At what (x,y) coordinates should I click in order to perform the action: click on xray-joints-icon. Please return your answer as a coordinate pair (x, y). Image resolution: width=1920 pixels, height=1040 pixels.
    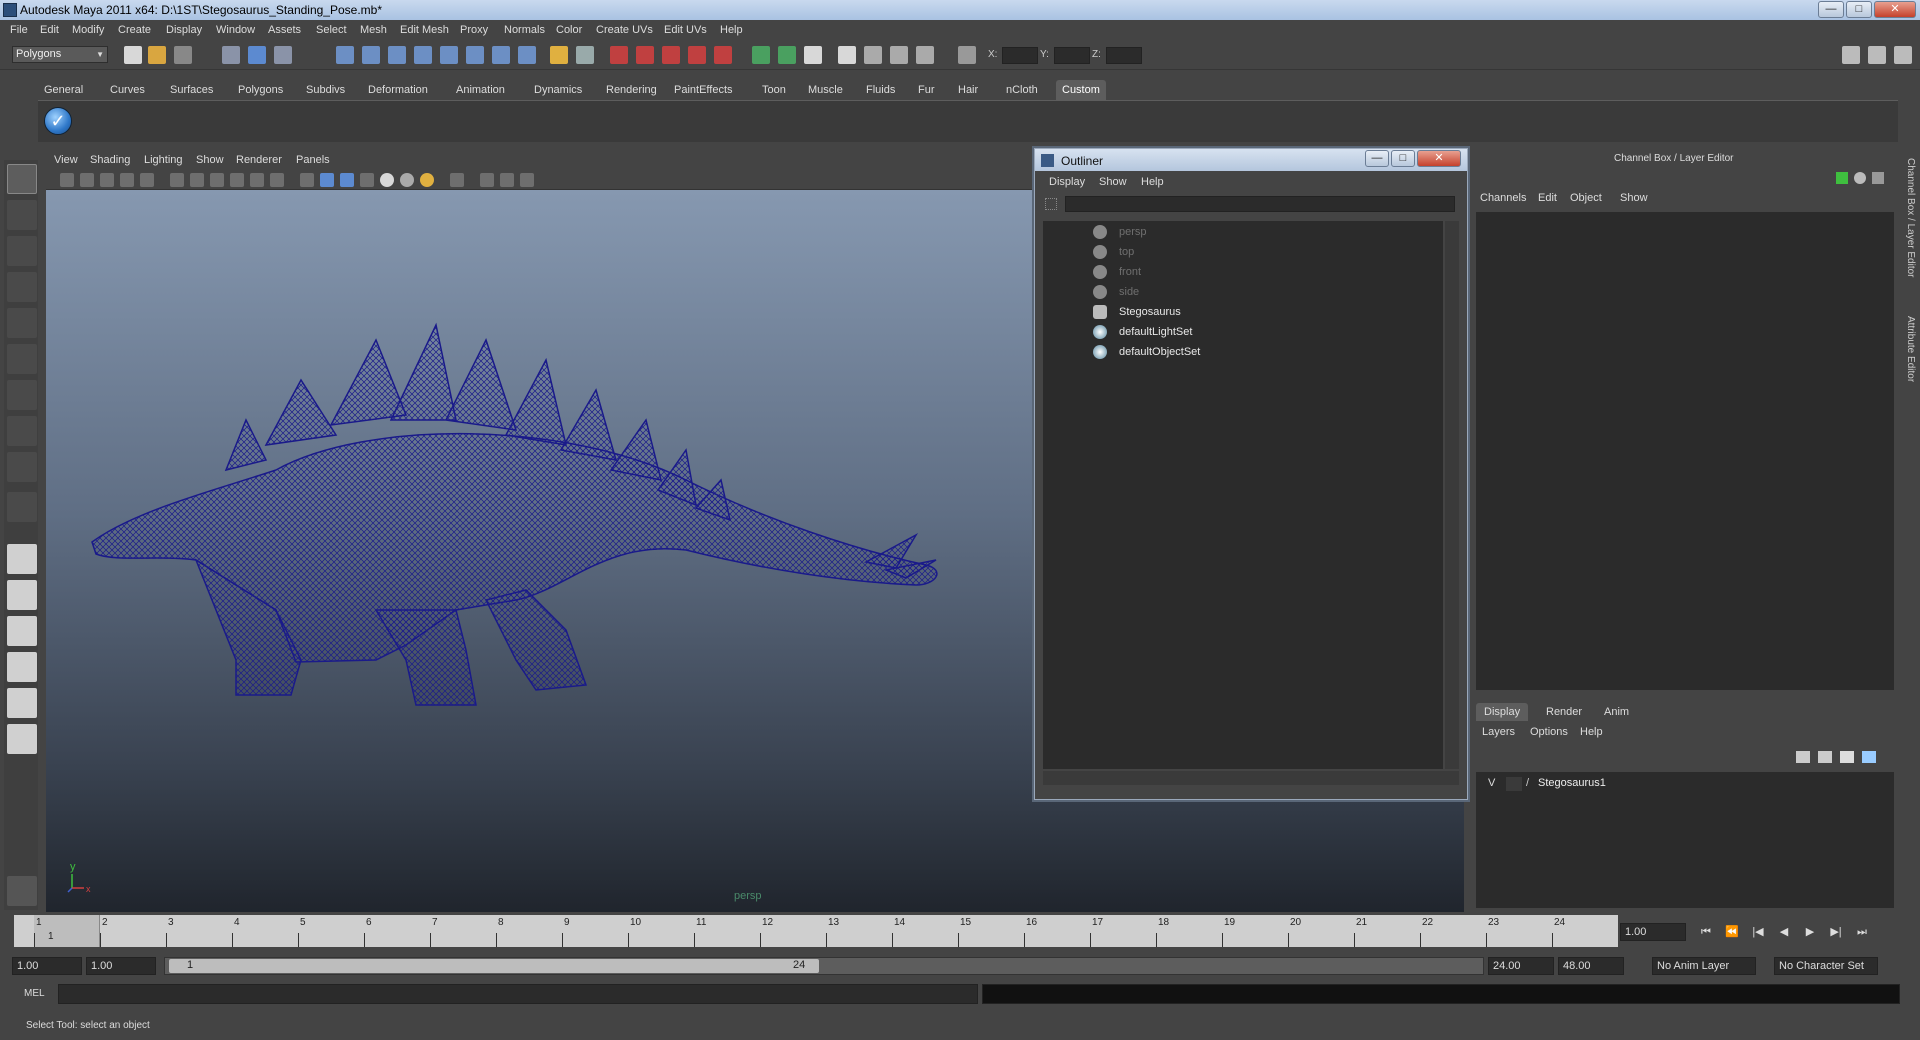
    Looking at the image, I should click on (507, 180).